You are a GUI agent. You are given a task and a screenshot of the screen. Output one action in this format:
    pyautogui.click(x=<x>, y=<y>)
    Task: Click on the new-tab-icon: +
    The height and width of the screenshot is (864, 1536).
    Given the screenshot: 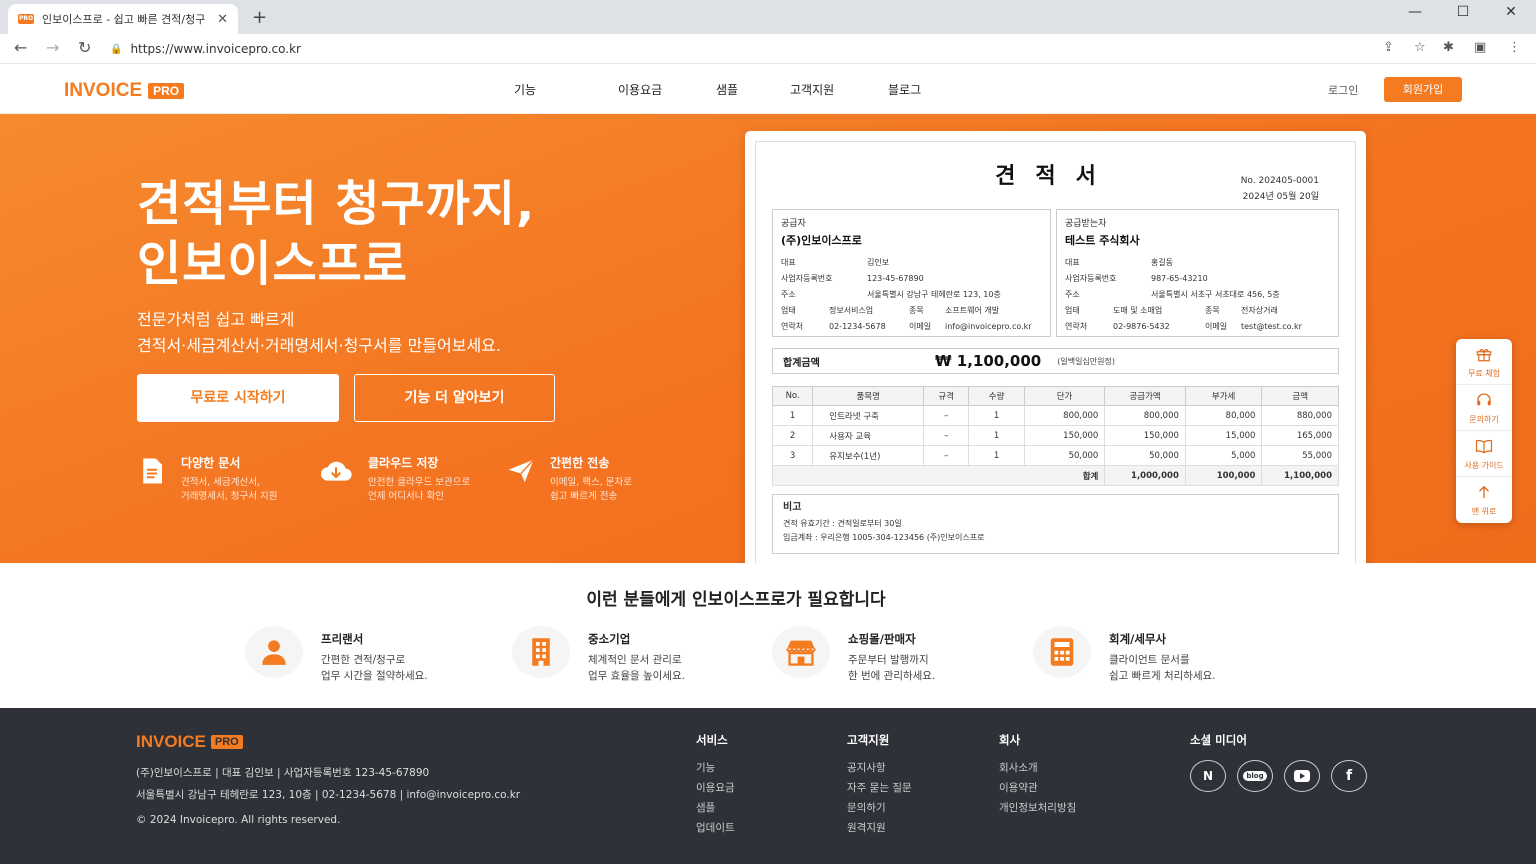 What is the action you would take?
    pyautogui.click(x=259, y=17)
    